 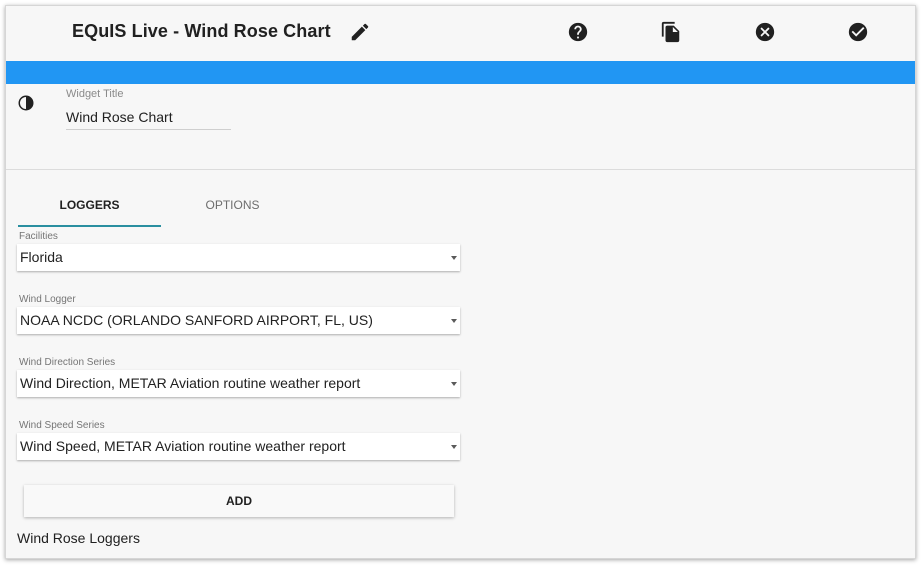 What do you see at coordinates (360, 32) in the screenshot?
I see `edit-icon` at bounding box center [360, 32].